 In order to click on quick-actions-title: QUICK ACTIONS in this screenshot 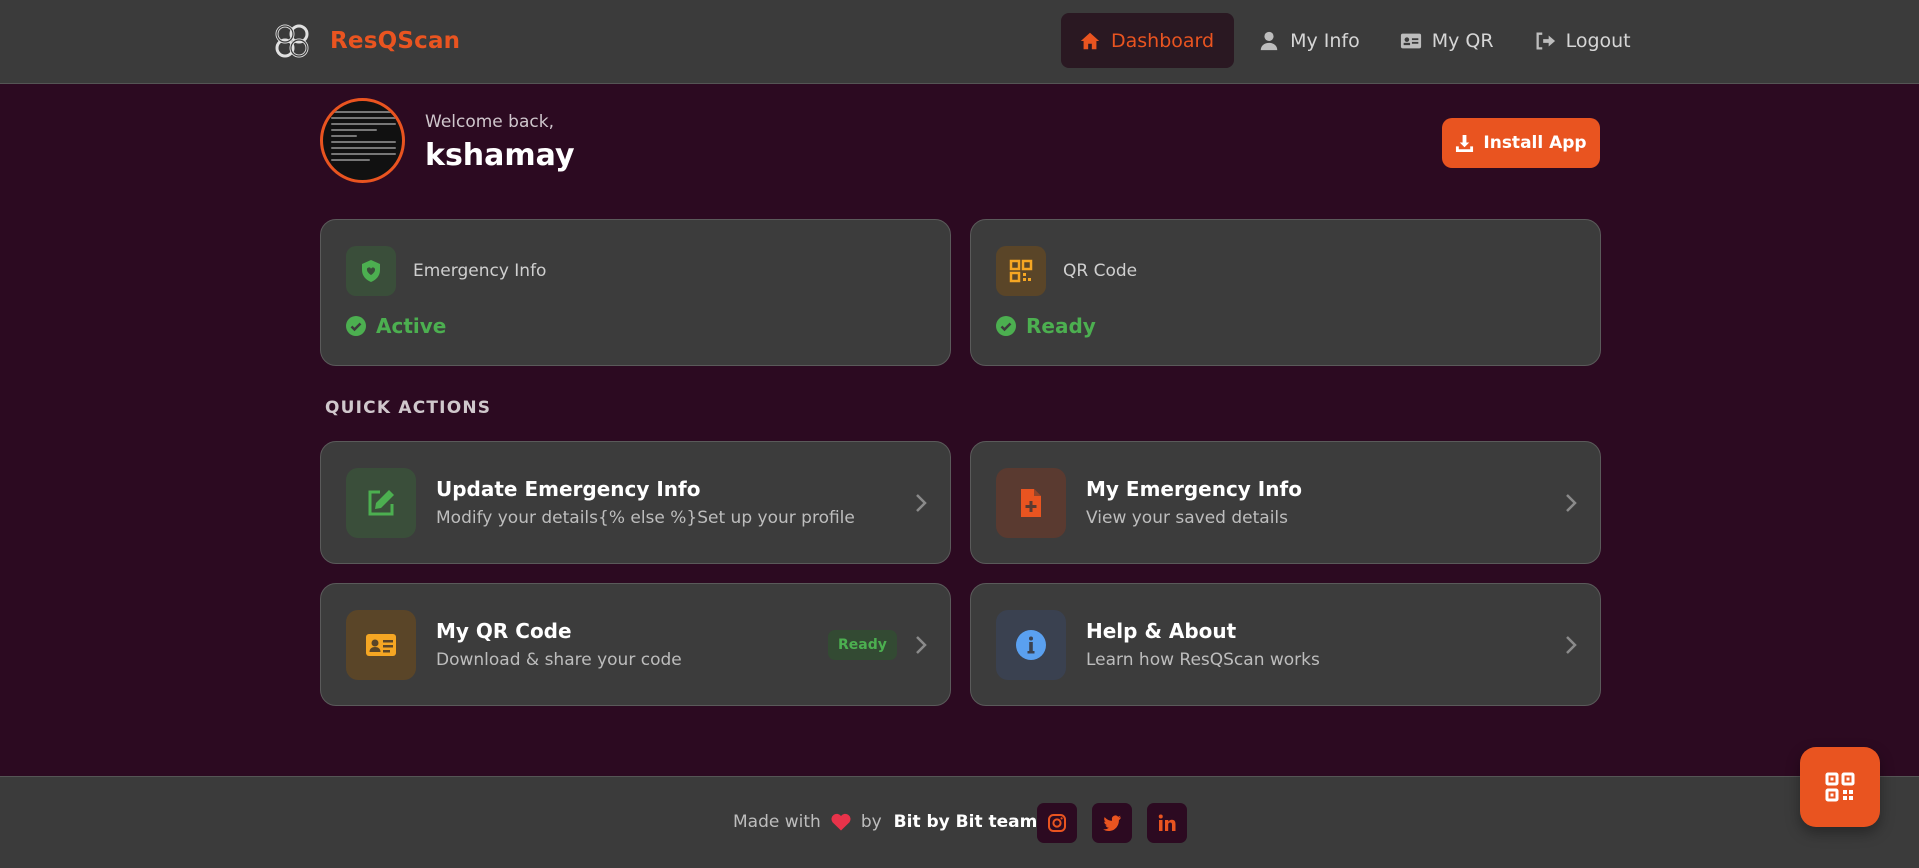, I will do `click(408, 408)`.